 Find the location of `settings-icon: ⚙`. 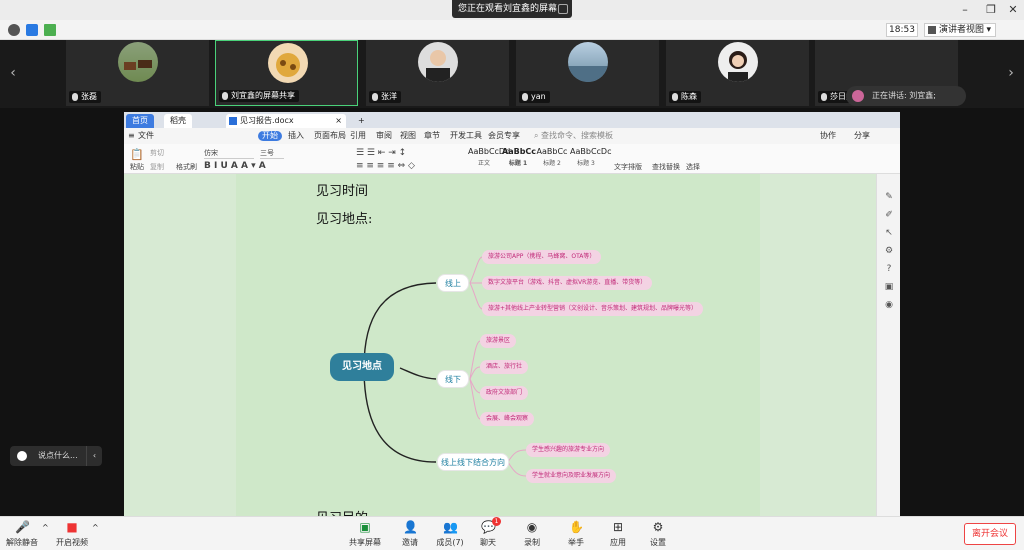

settings-icon: ⚙ is located at coordinates (658, 527).